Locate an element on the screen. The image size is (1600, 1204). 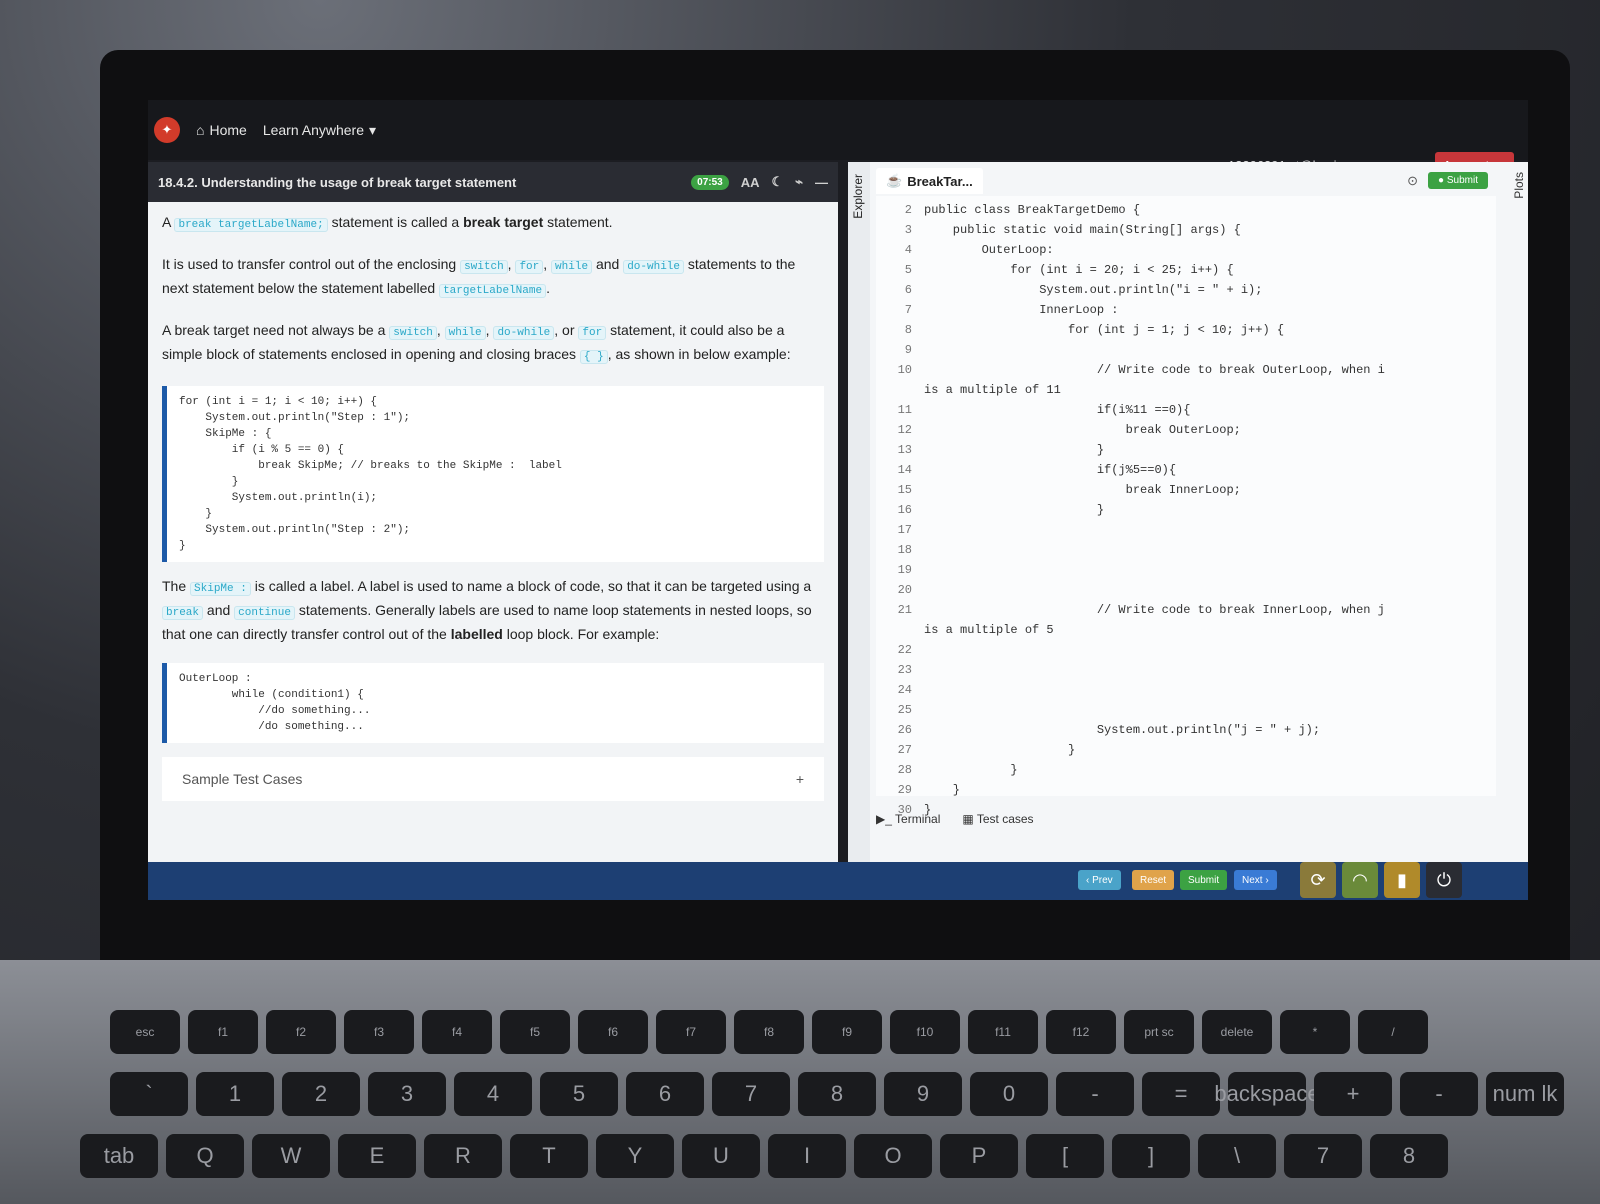
keyboard-key: f12 is located at coordinates (1081, 1032).